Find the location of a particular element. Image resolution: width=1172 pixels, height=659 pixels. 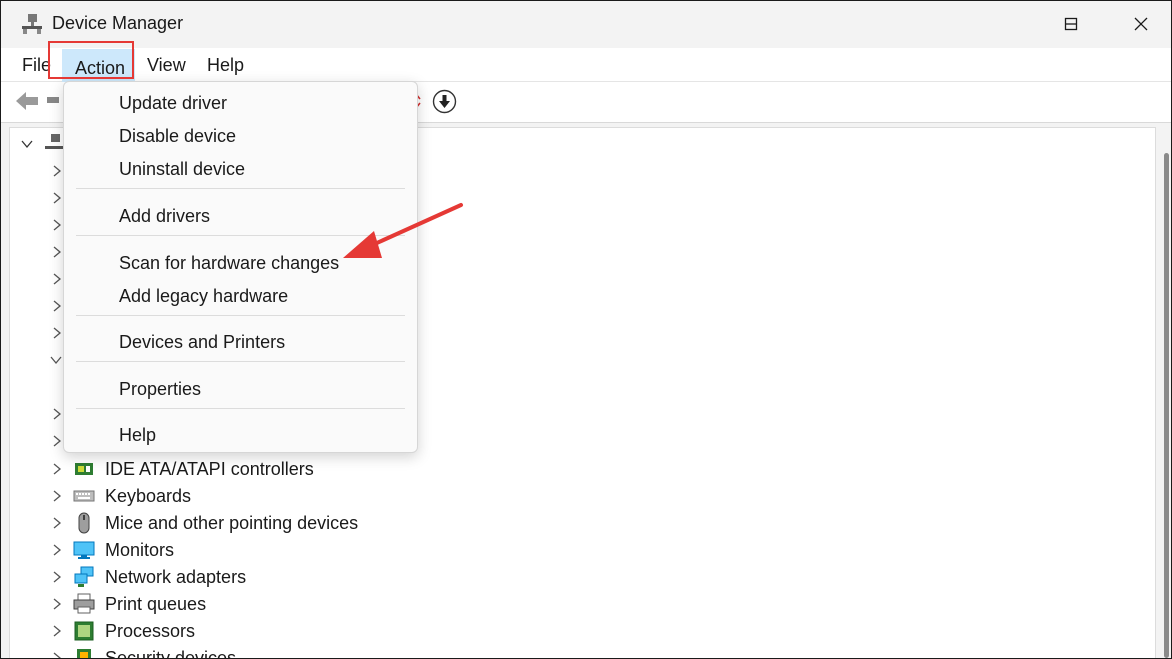

printer-icon is located at coordinates (84, 603).